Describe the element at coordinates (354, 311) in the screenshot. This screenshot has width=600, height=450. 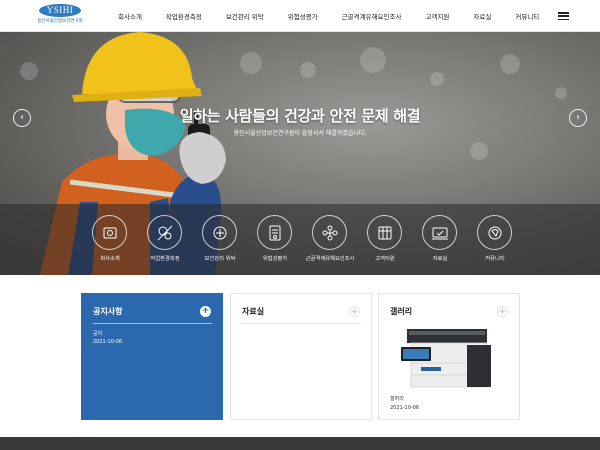
I see `data-room-more-button: +` at that location.